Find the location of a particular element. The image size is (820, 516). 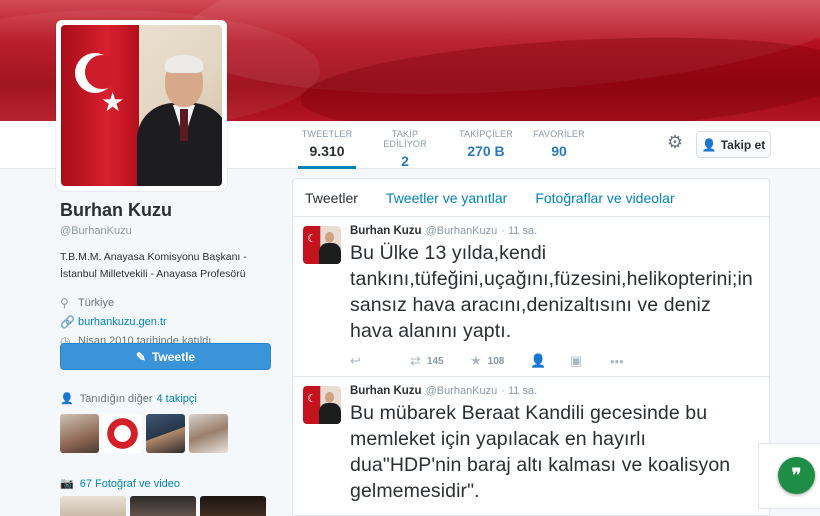

stat-tweets: TWEETLER 9.310 is located at coordinates (327, 149).